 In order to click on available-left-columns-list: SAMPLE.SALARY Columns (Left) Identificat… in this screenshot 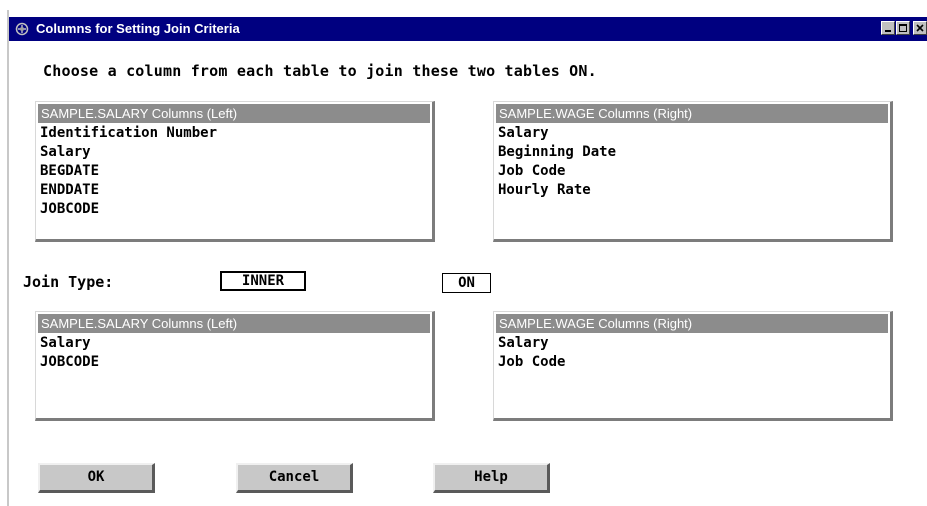, I will do `click(235, 171)`.